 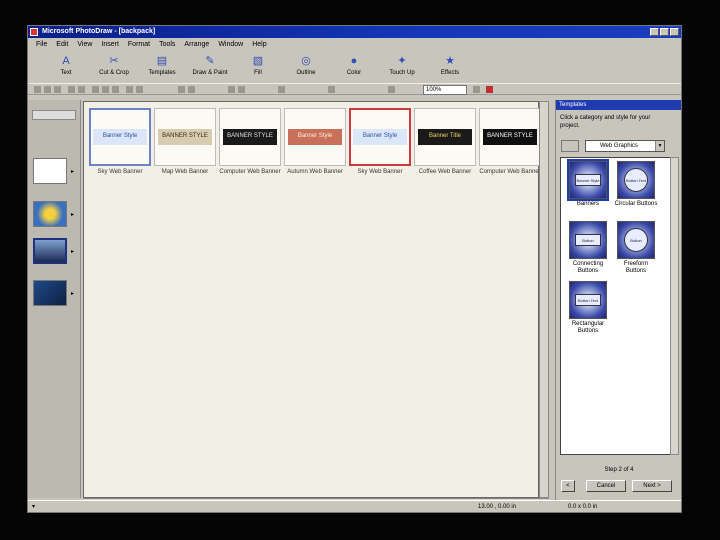 I want to click on template-preview-art: BANNER STYLE, so click(x=250, y=137).